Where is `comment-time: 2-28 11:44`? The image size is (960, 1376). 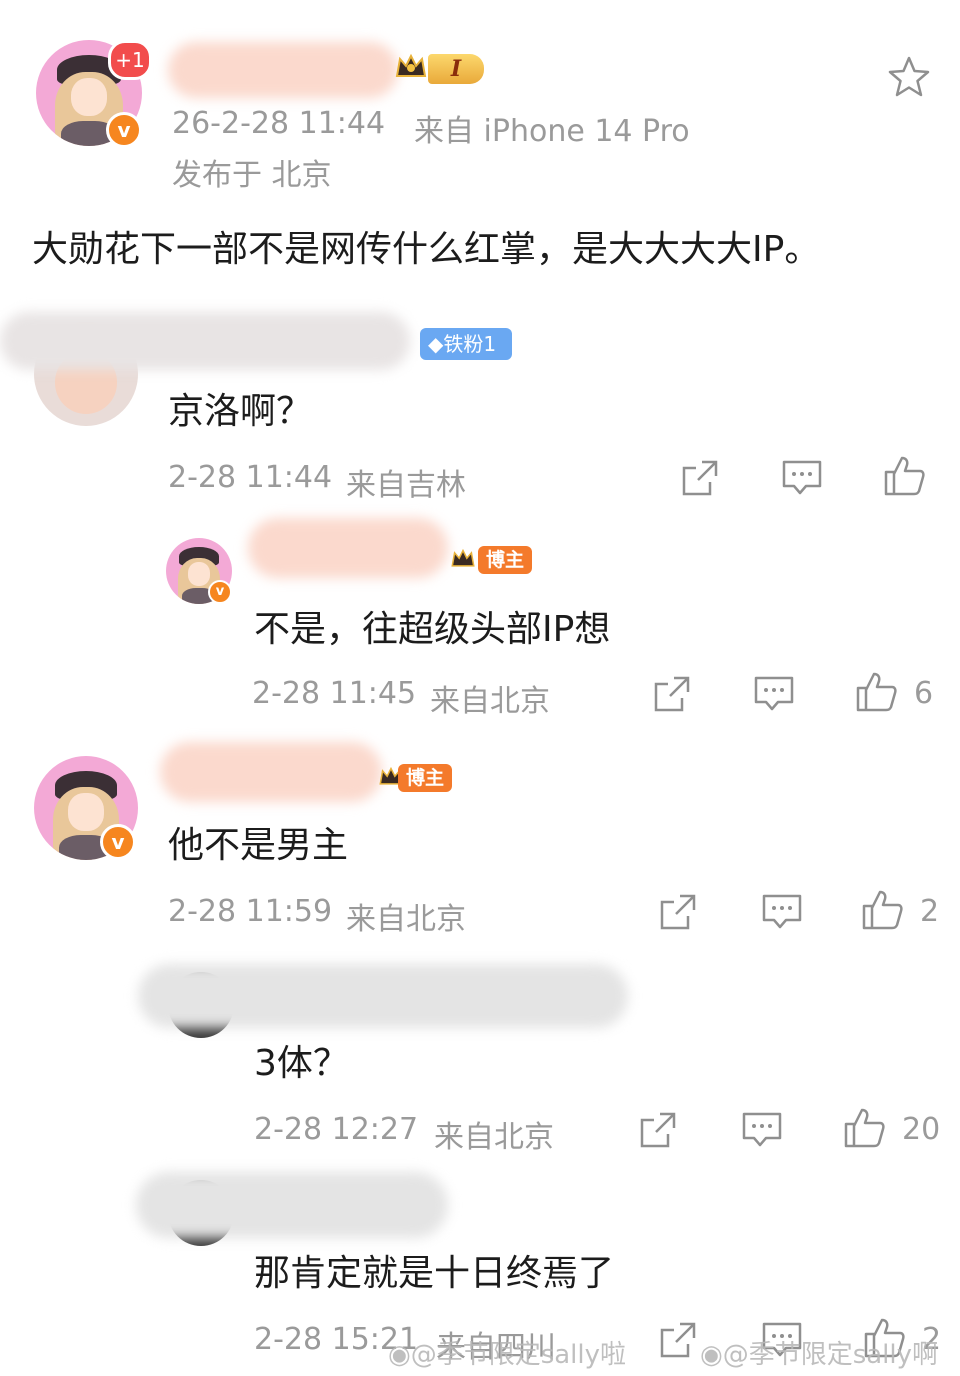
comment-time: 2-28 11:44 is located at coordinates (250, 477).